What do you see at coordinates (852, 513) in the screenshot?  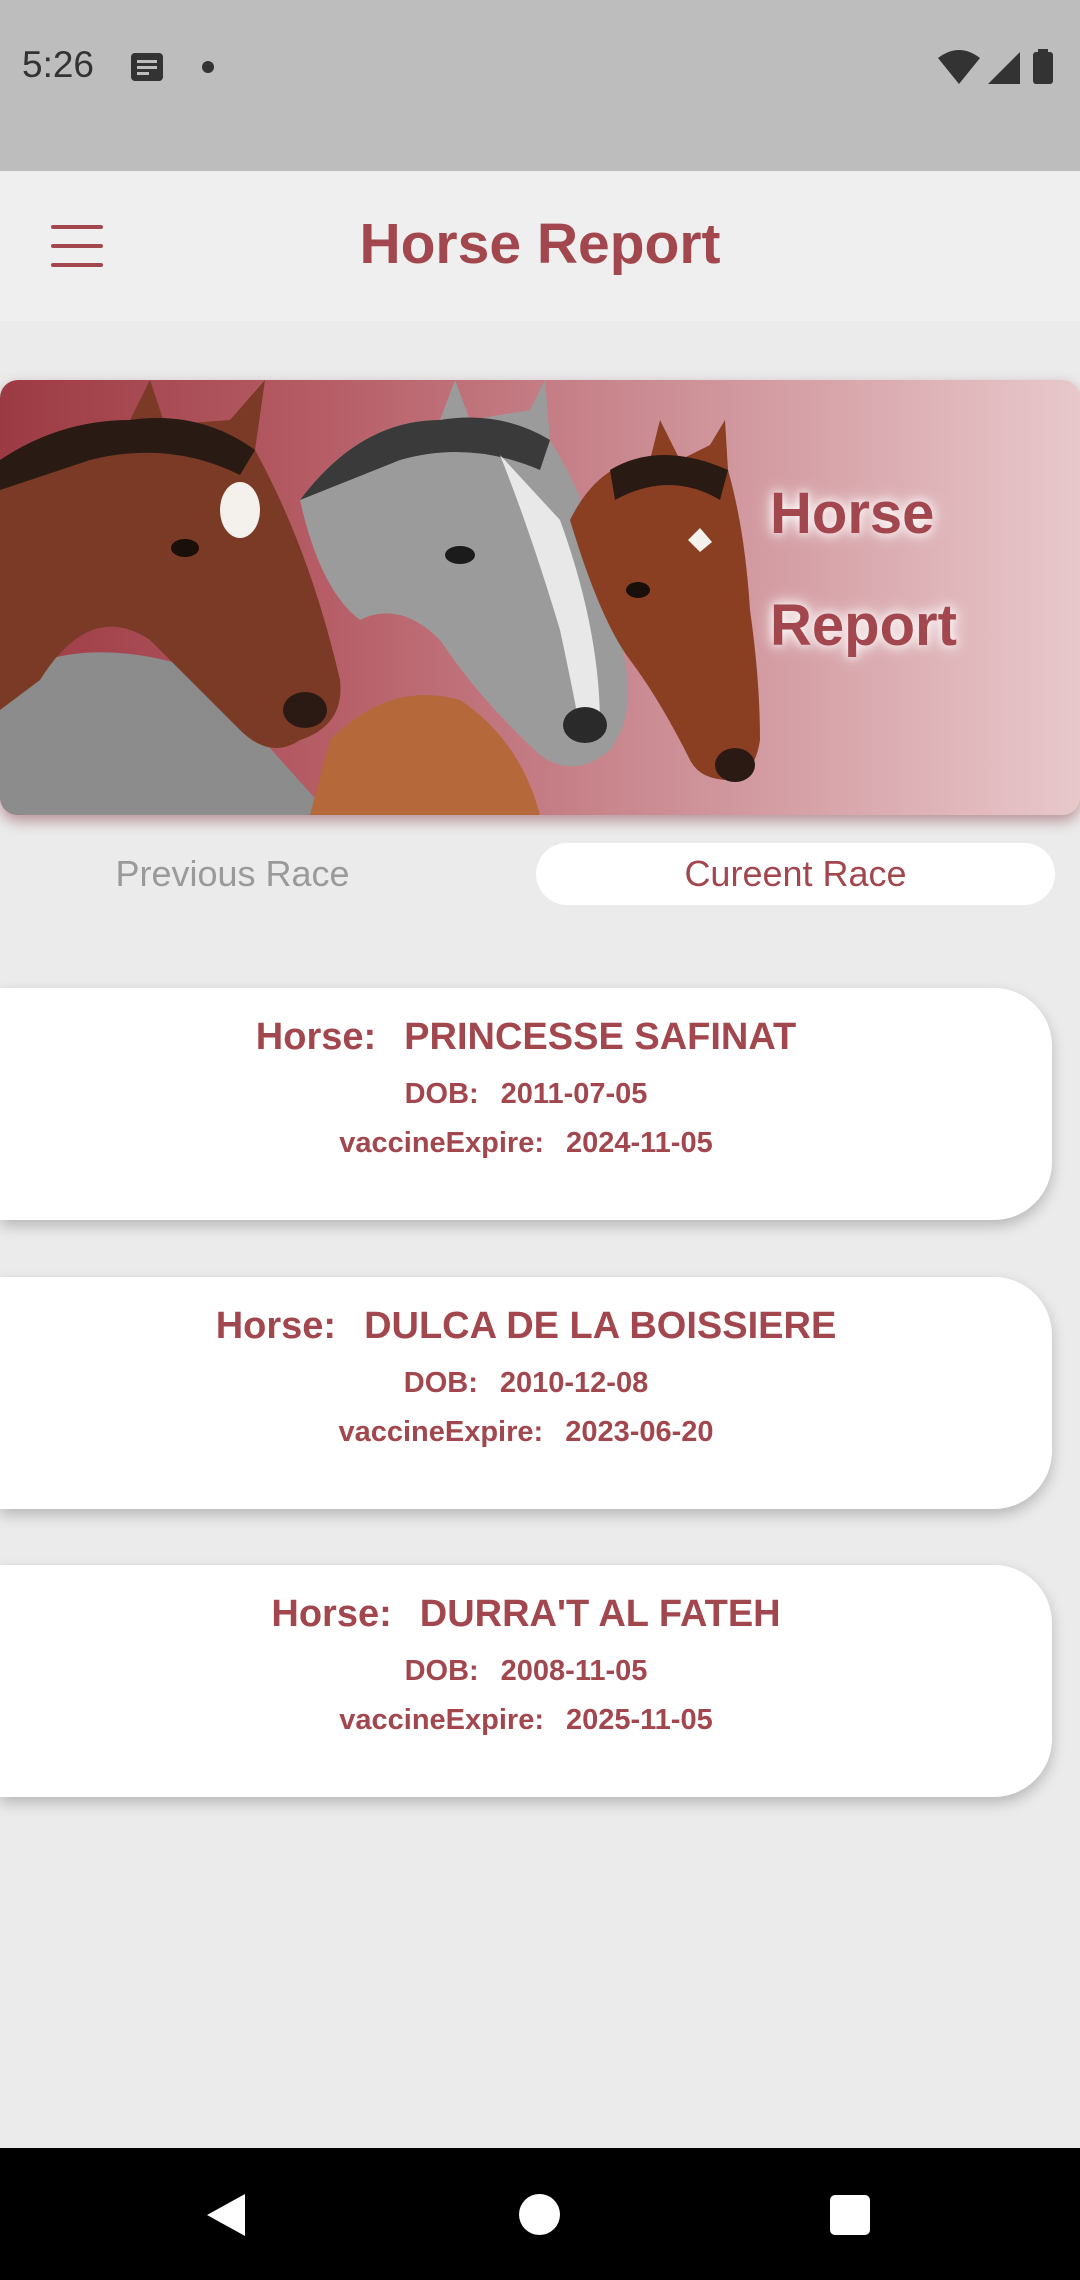 I see `banner-line-1: Horse` at bounding box center [852, 513].